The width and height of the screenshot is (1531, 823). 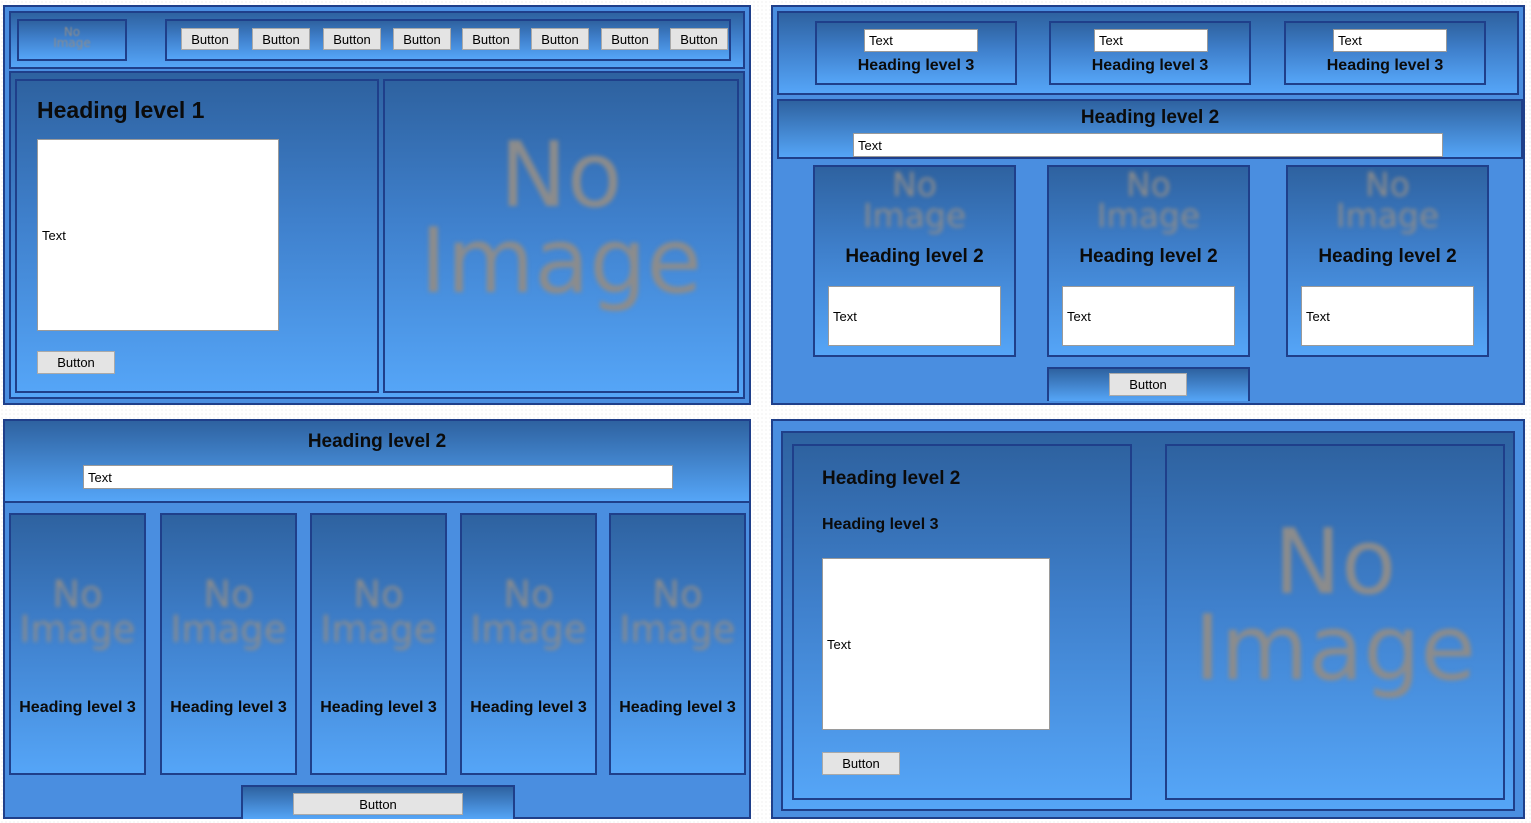 What do you see at coordinates (281, 39) in the screenshot?
I see `nav-button-2: Button` at bounding box center [281, 39].